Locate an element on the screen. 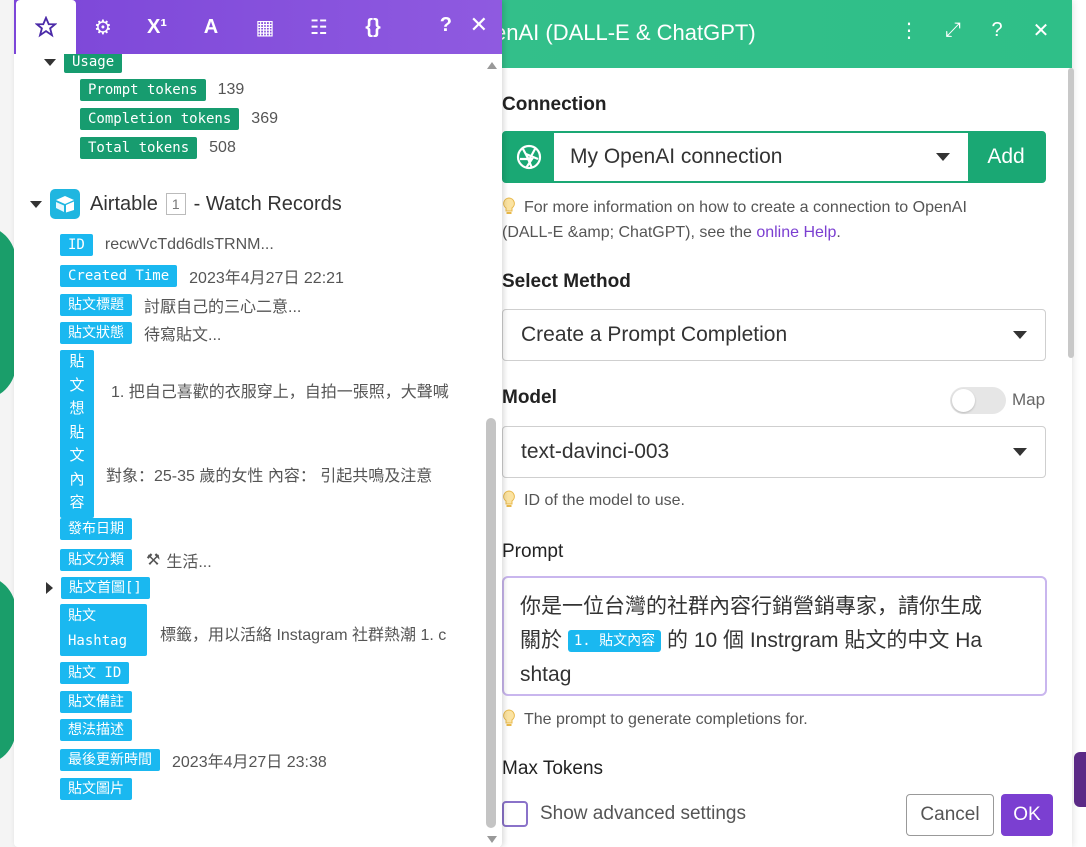 The image size is (1086, 847). more-vertical-icon: ⋮ is located at coordinates (909, 30).